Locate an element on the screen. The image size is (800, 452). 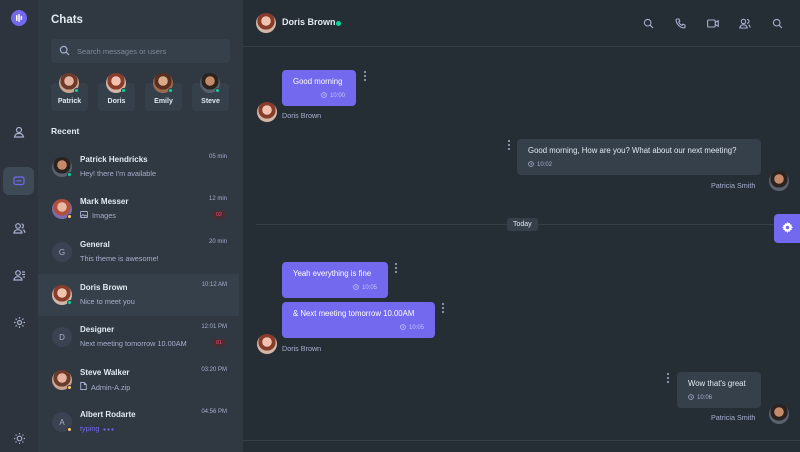
avatar: D is located at coordinates (62, 337).